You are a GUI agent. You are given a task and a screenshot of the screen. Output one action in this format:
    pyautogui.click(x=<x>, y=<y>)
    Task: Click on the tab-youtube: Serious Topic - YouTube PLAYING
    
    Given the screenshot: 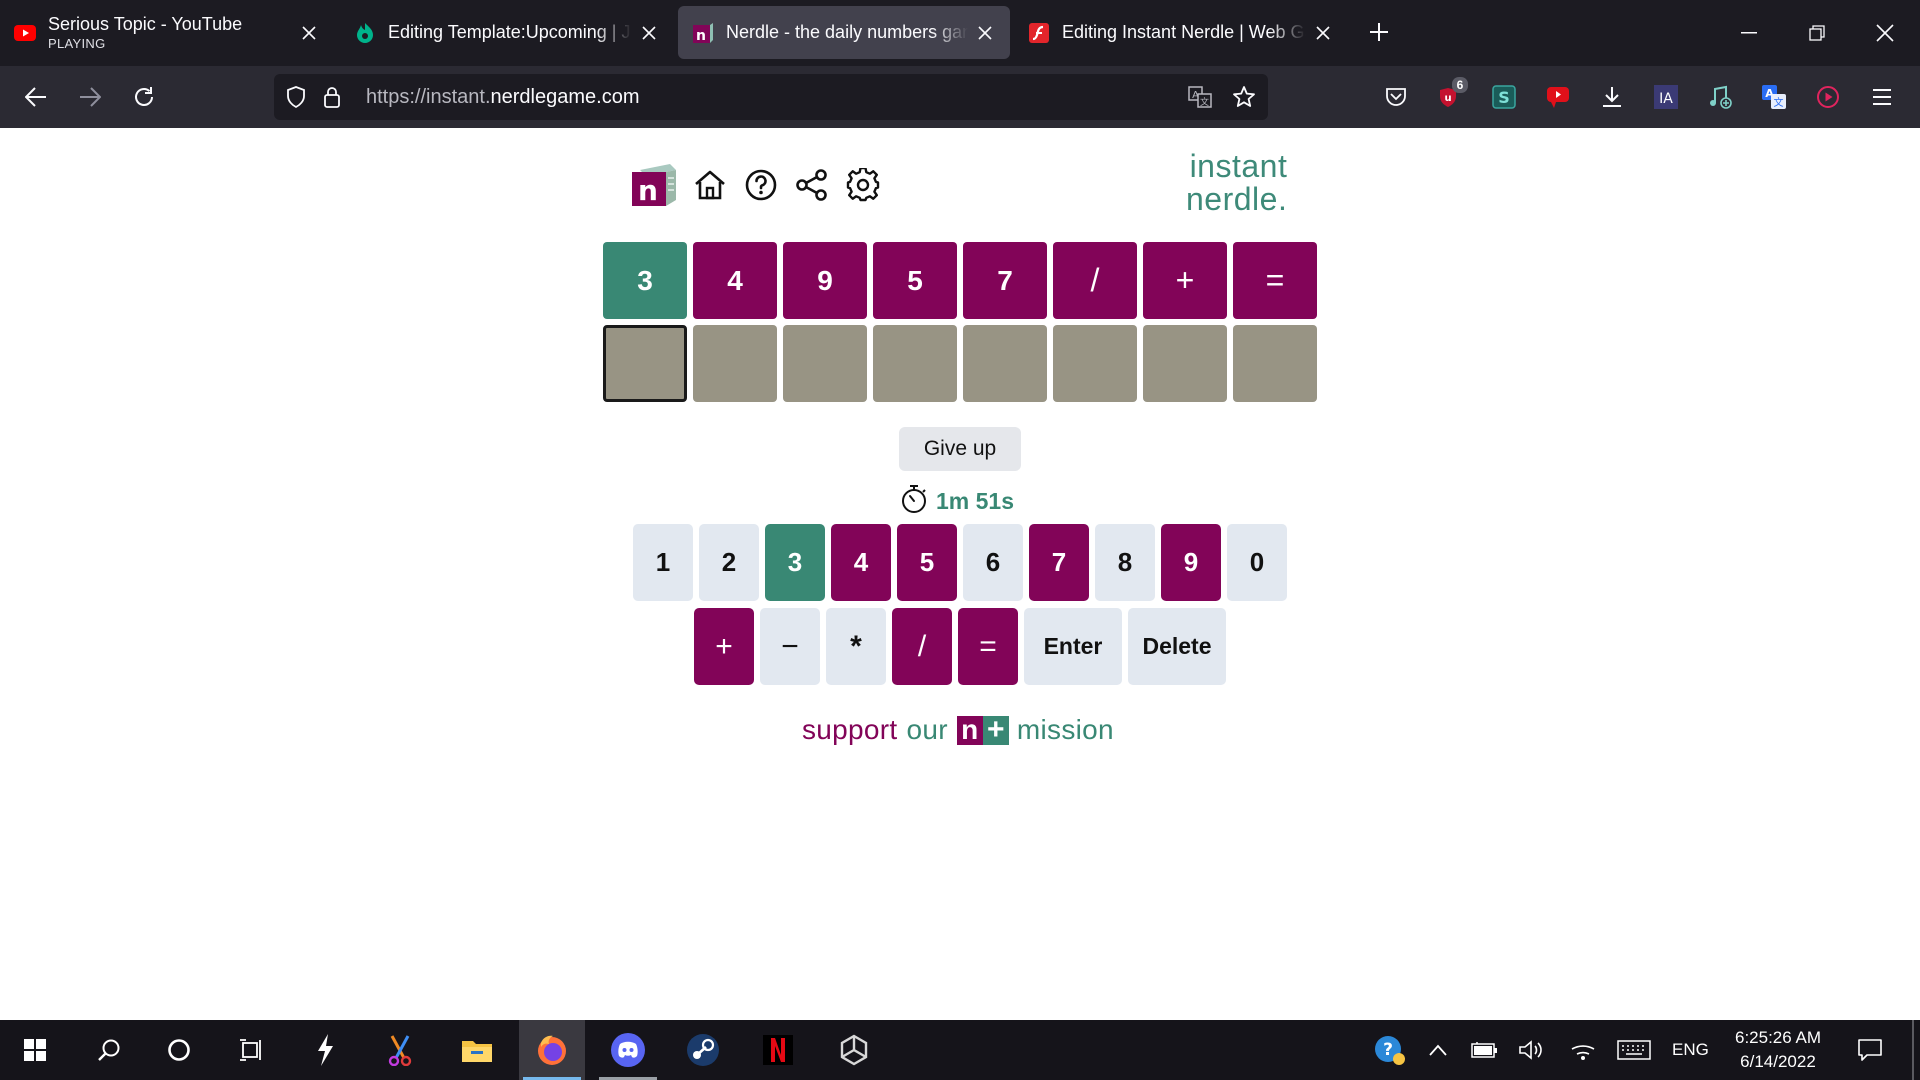 What is the action you would take?
    pyautogui.click(x=167, y=32)
    